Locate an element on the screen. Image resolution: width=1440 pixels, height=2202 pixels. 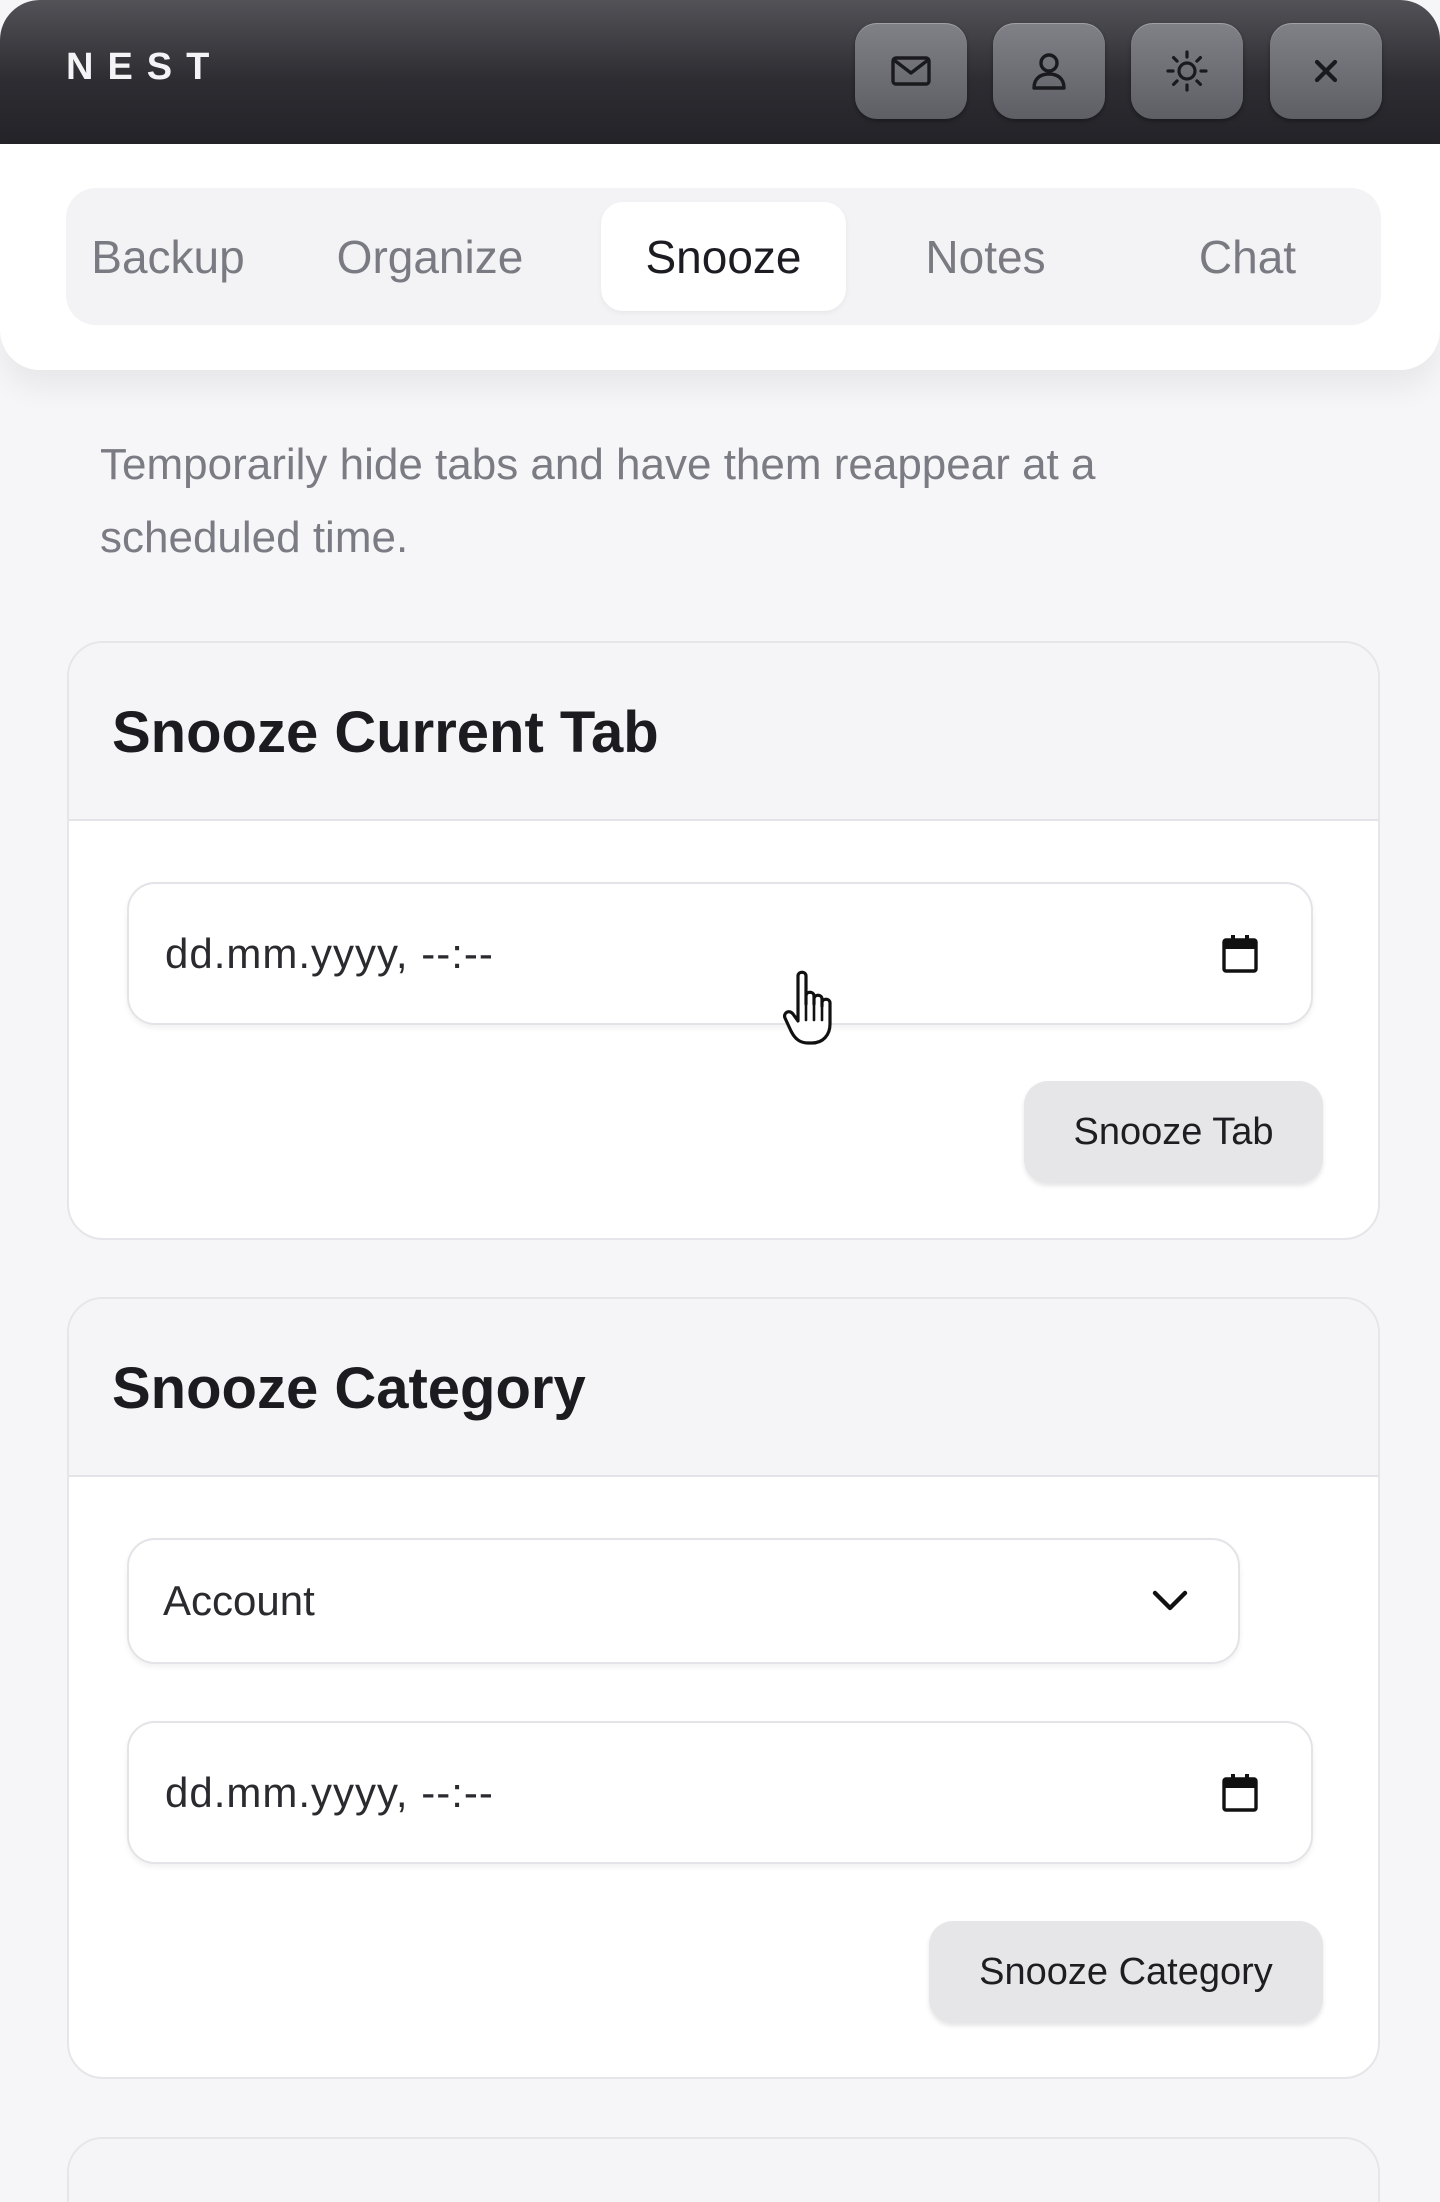
card-title: Snooze Current Tab is located at coordinates (385, 732).